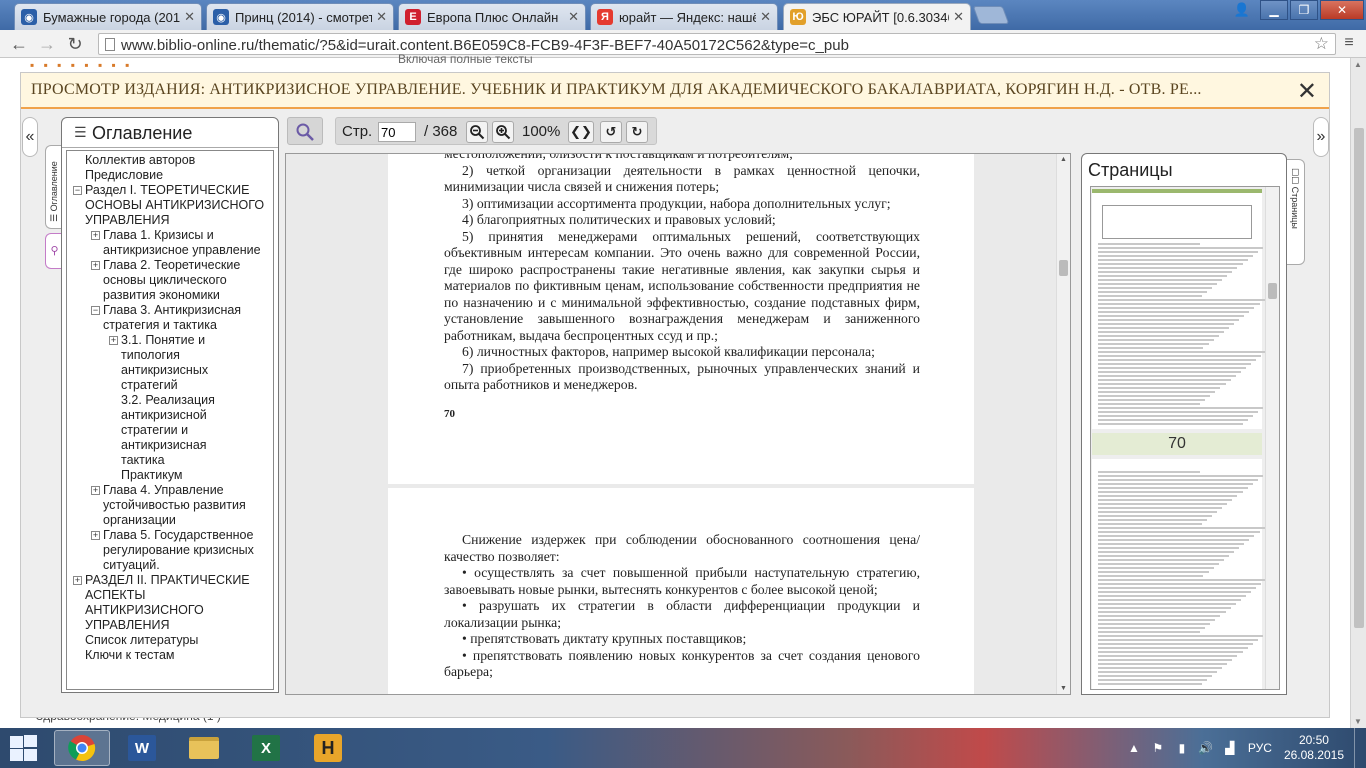 The image size is (1366, 768). What do you see at coordinates (877, 16) in the screenshot?
I see `browser-tab: Ю ЭБС ЮРАЙТ [0.6.30346] ✕` at bounding box center [877, 16].